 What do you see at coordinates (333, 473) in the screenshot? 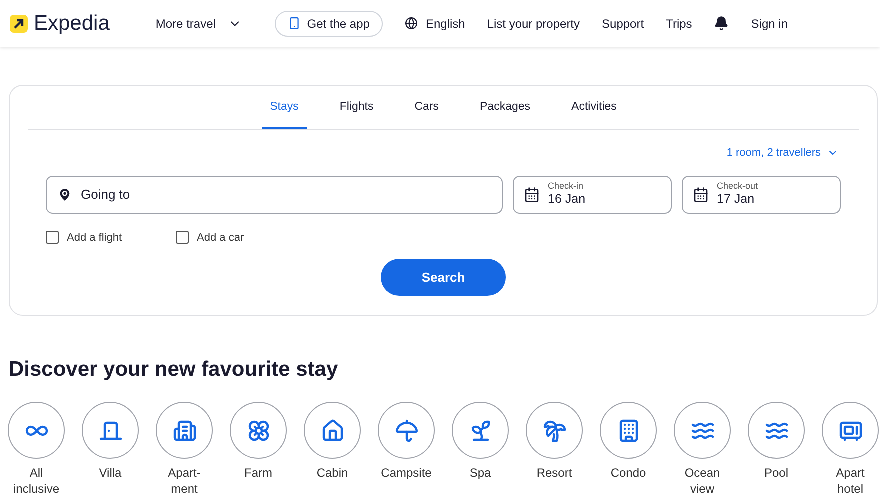
I see `stay-type-label: Cabin` at bounding box center [333, 473].